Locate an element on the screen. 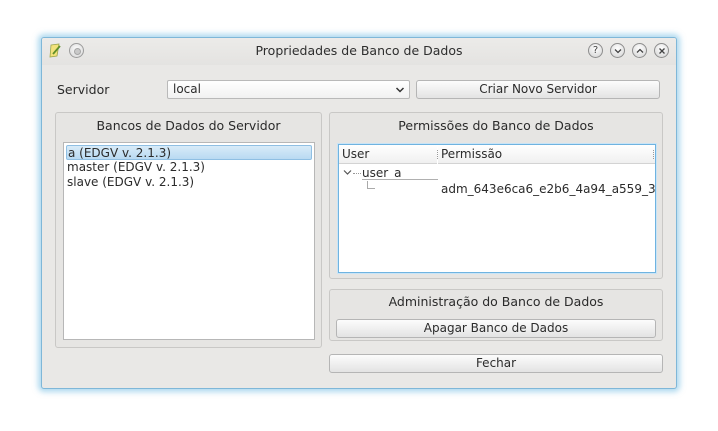  column-header-permission: Permissão is located at coordinates (546, 154).